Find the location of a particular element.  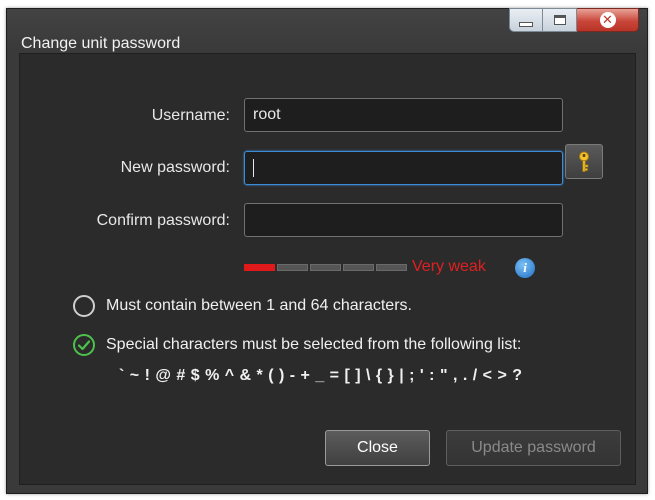

update-password-button: Update password is located at coordinates (533, 448).